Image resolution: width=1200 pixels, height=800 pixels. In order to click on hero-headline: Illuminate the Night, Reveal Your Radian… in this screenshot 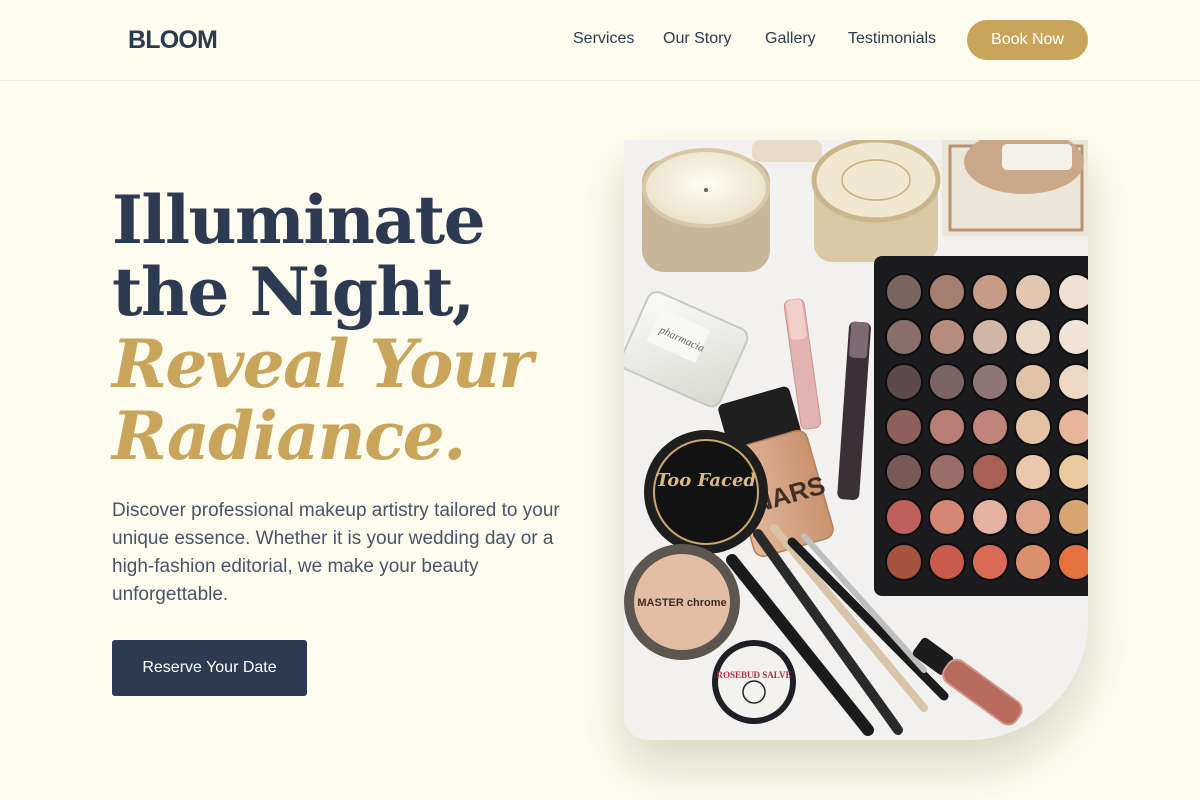, I will do `click(322, 328)`.